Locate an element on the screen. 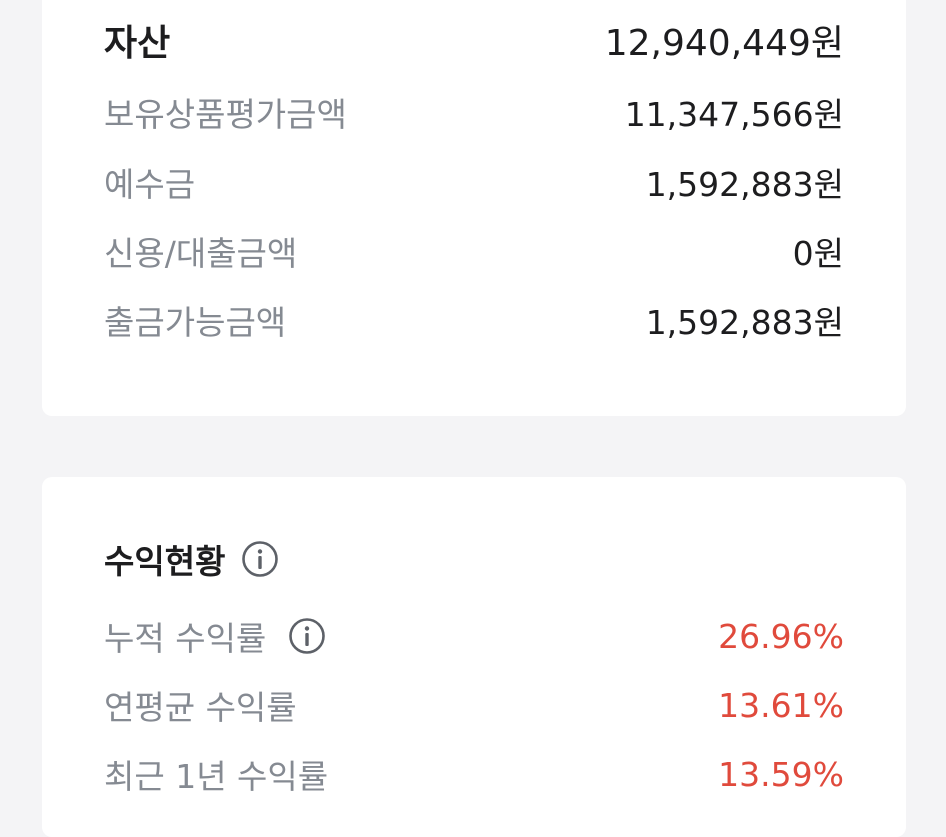 This screenshot has width=946, height=837. cumulative-return-label: 누적 수익률 is located at coordinates (185, 638).